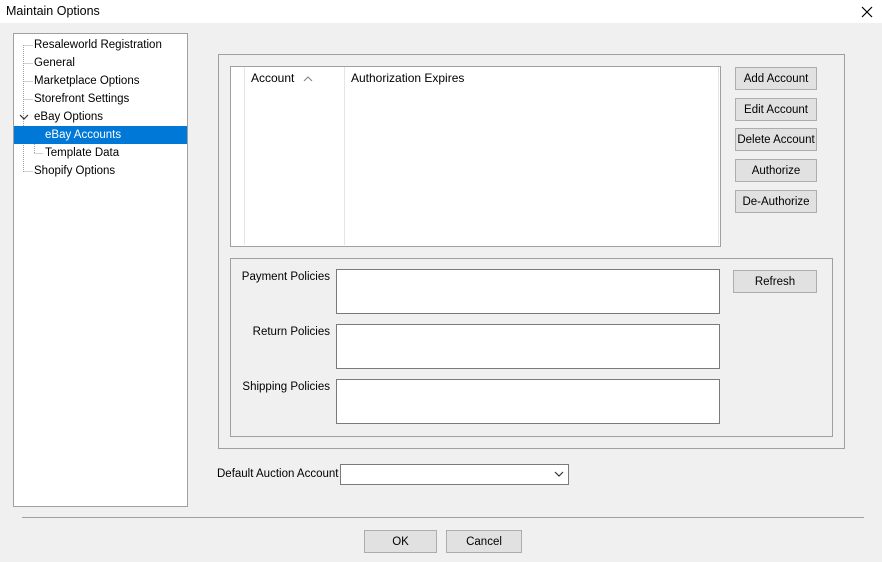 This screenshot has height=562, width=882. I want to click on tree-item-label: eBay Accounts, so click(83, 135).